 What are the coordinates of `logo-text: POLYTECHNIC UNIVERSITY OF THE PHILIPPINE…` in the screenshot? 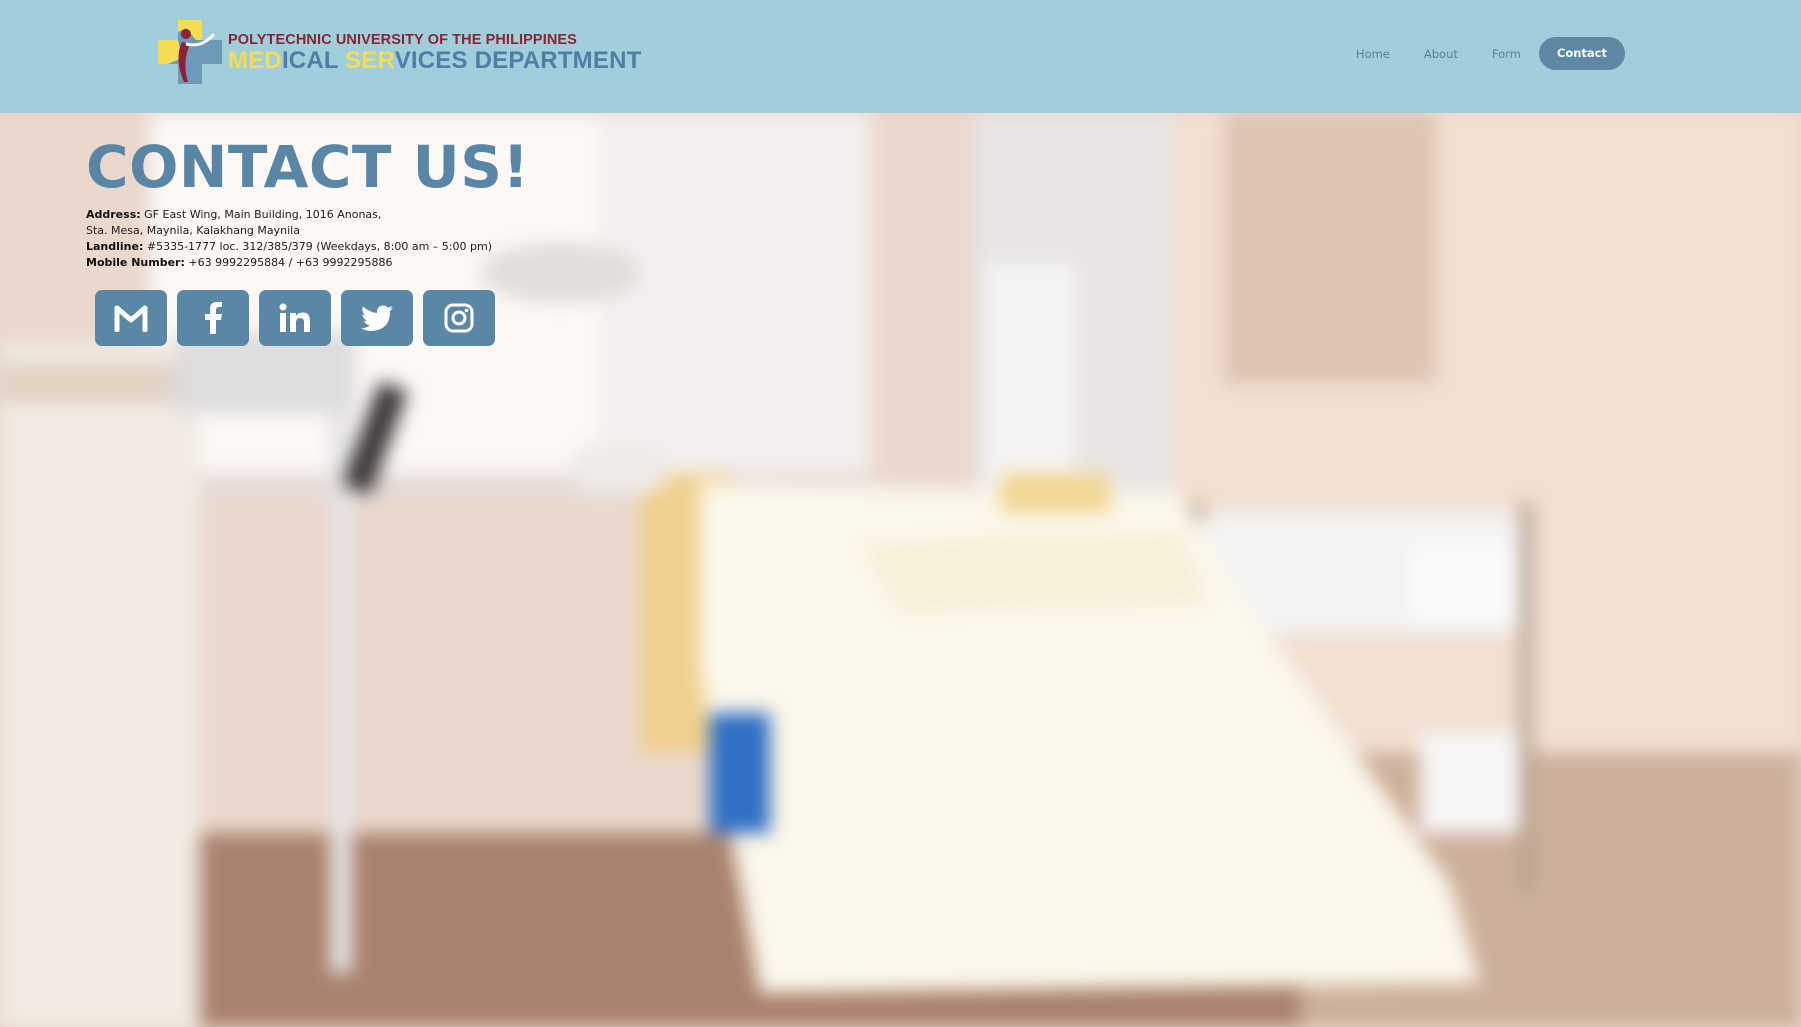 It's located at (434, 53).